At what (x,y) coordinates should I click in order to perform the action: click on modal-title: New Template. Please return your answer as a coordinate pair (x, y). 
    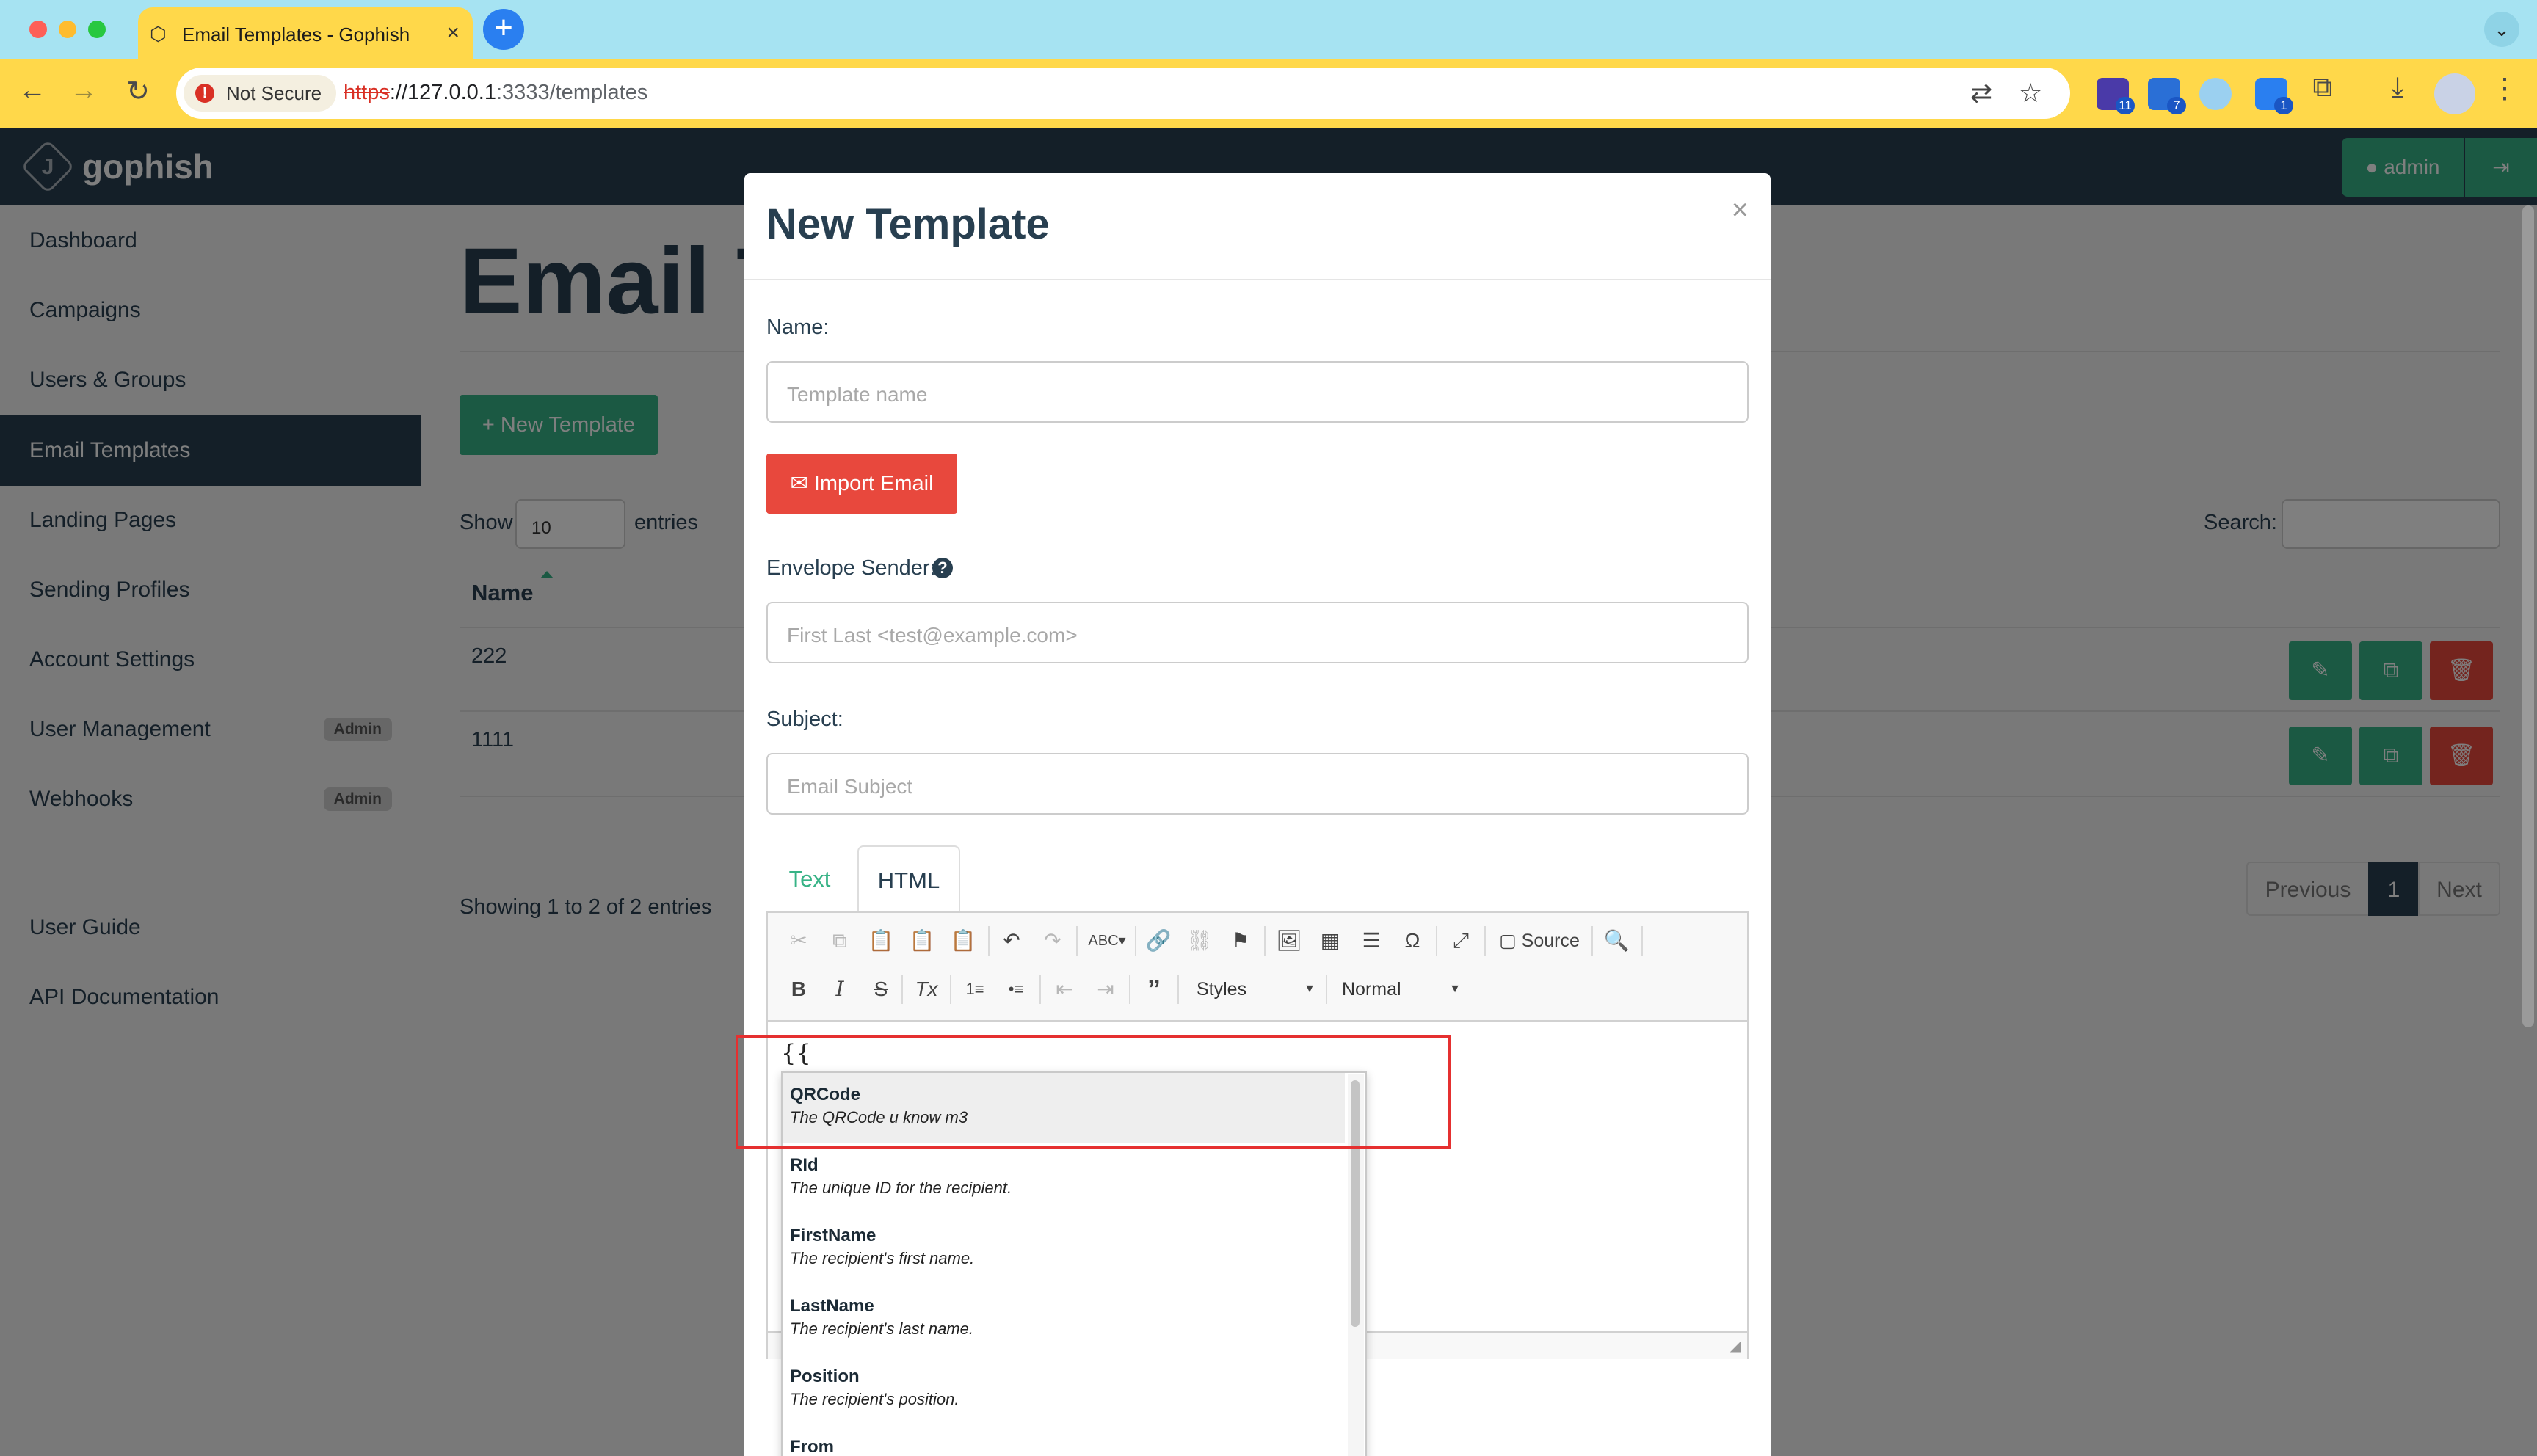
    Looking at the image, I should click on (908, 224).